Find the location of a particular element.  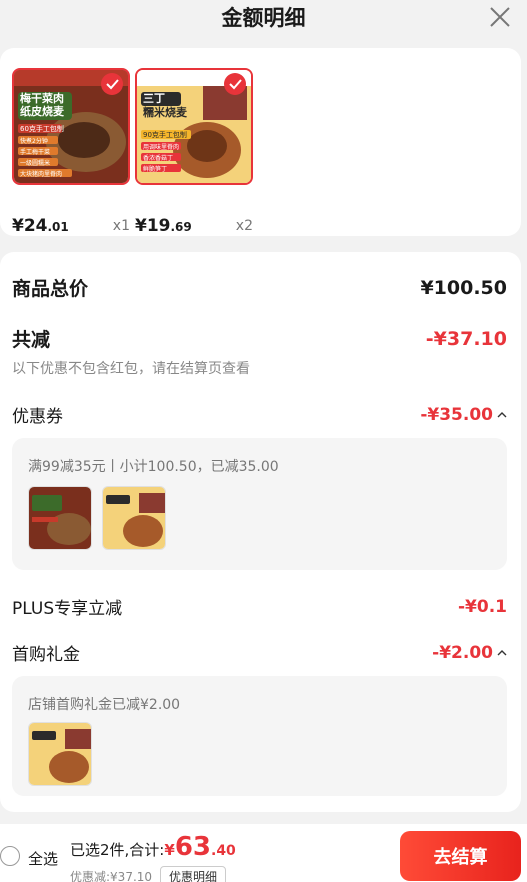

product-name-line: 糯米烧麦 is located at coordinates (165, 112).